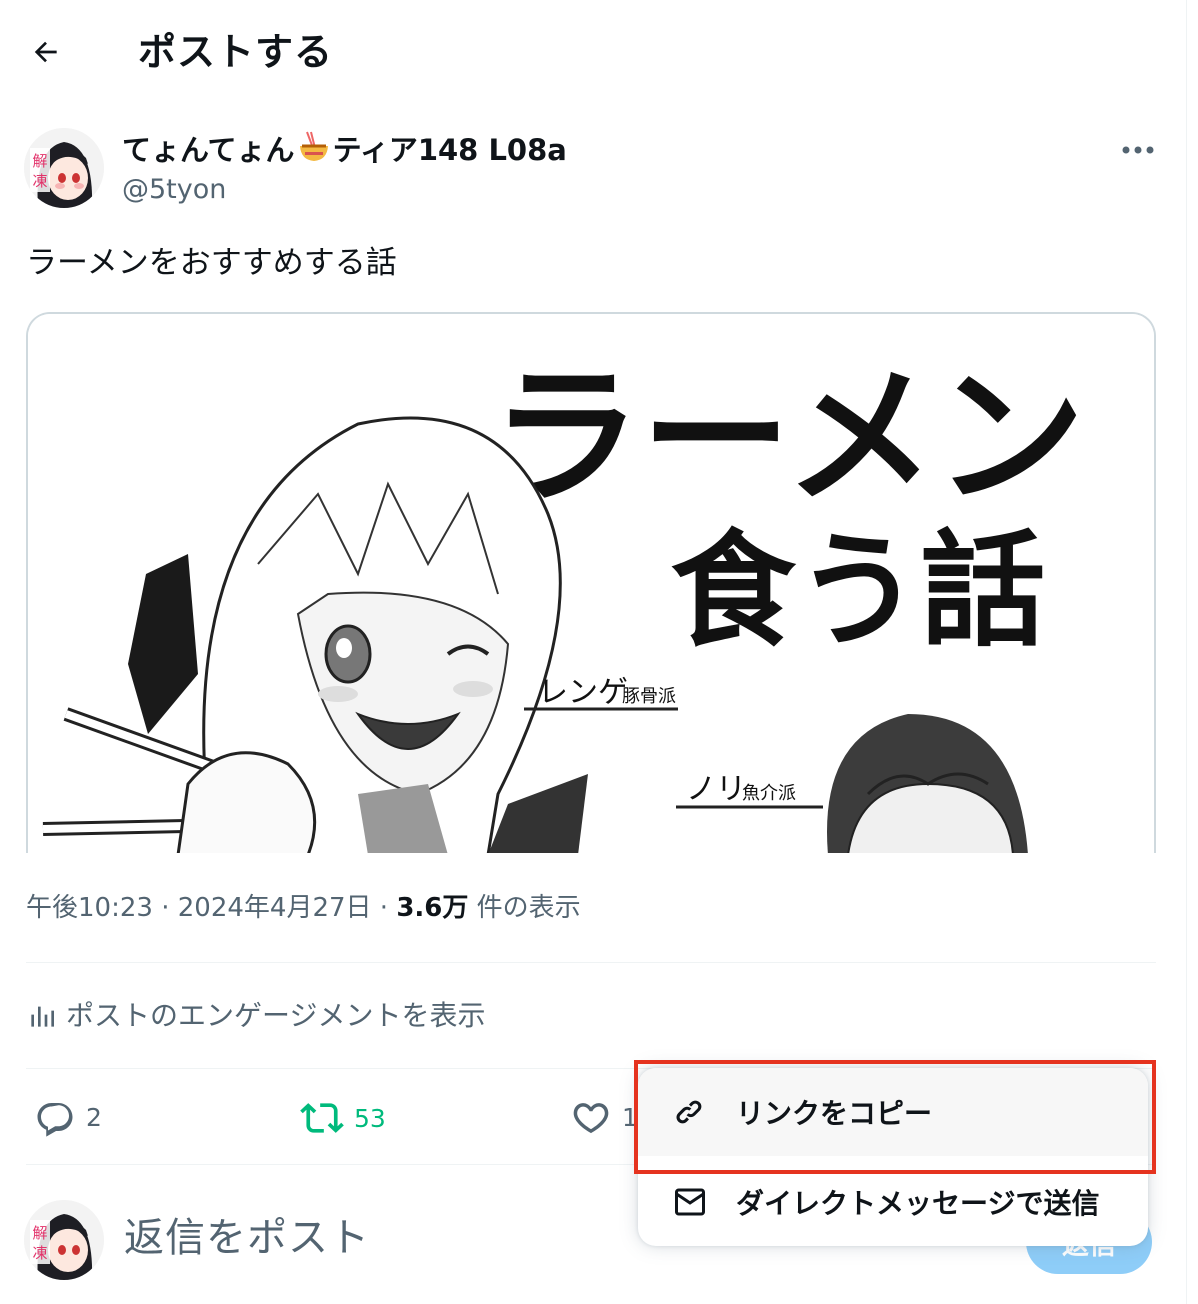 The image size is (1198, 1304). What do you see at coordinates (89, 908) in the screenshot?
I see `post-time: 午後10:23` at bounding box center [89, 908].